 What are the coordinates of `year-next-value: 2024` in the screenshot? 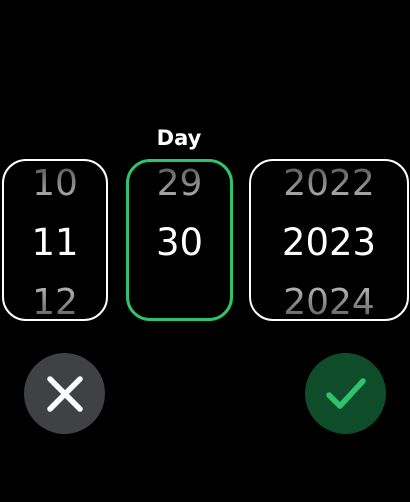 It's located at (329, 299).